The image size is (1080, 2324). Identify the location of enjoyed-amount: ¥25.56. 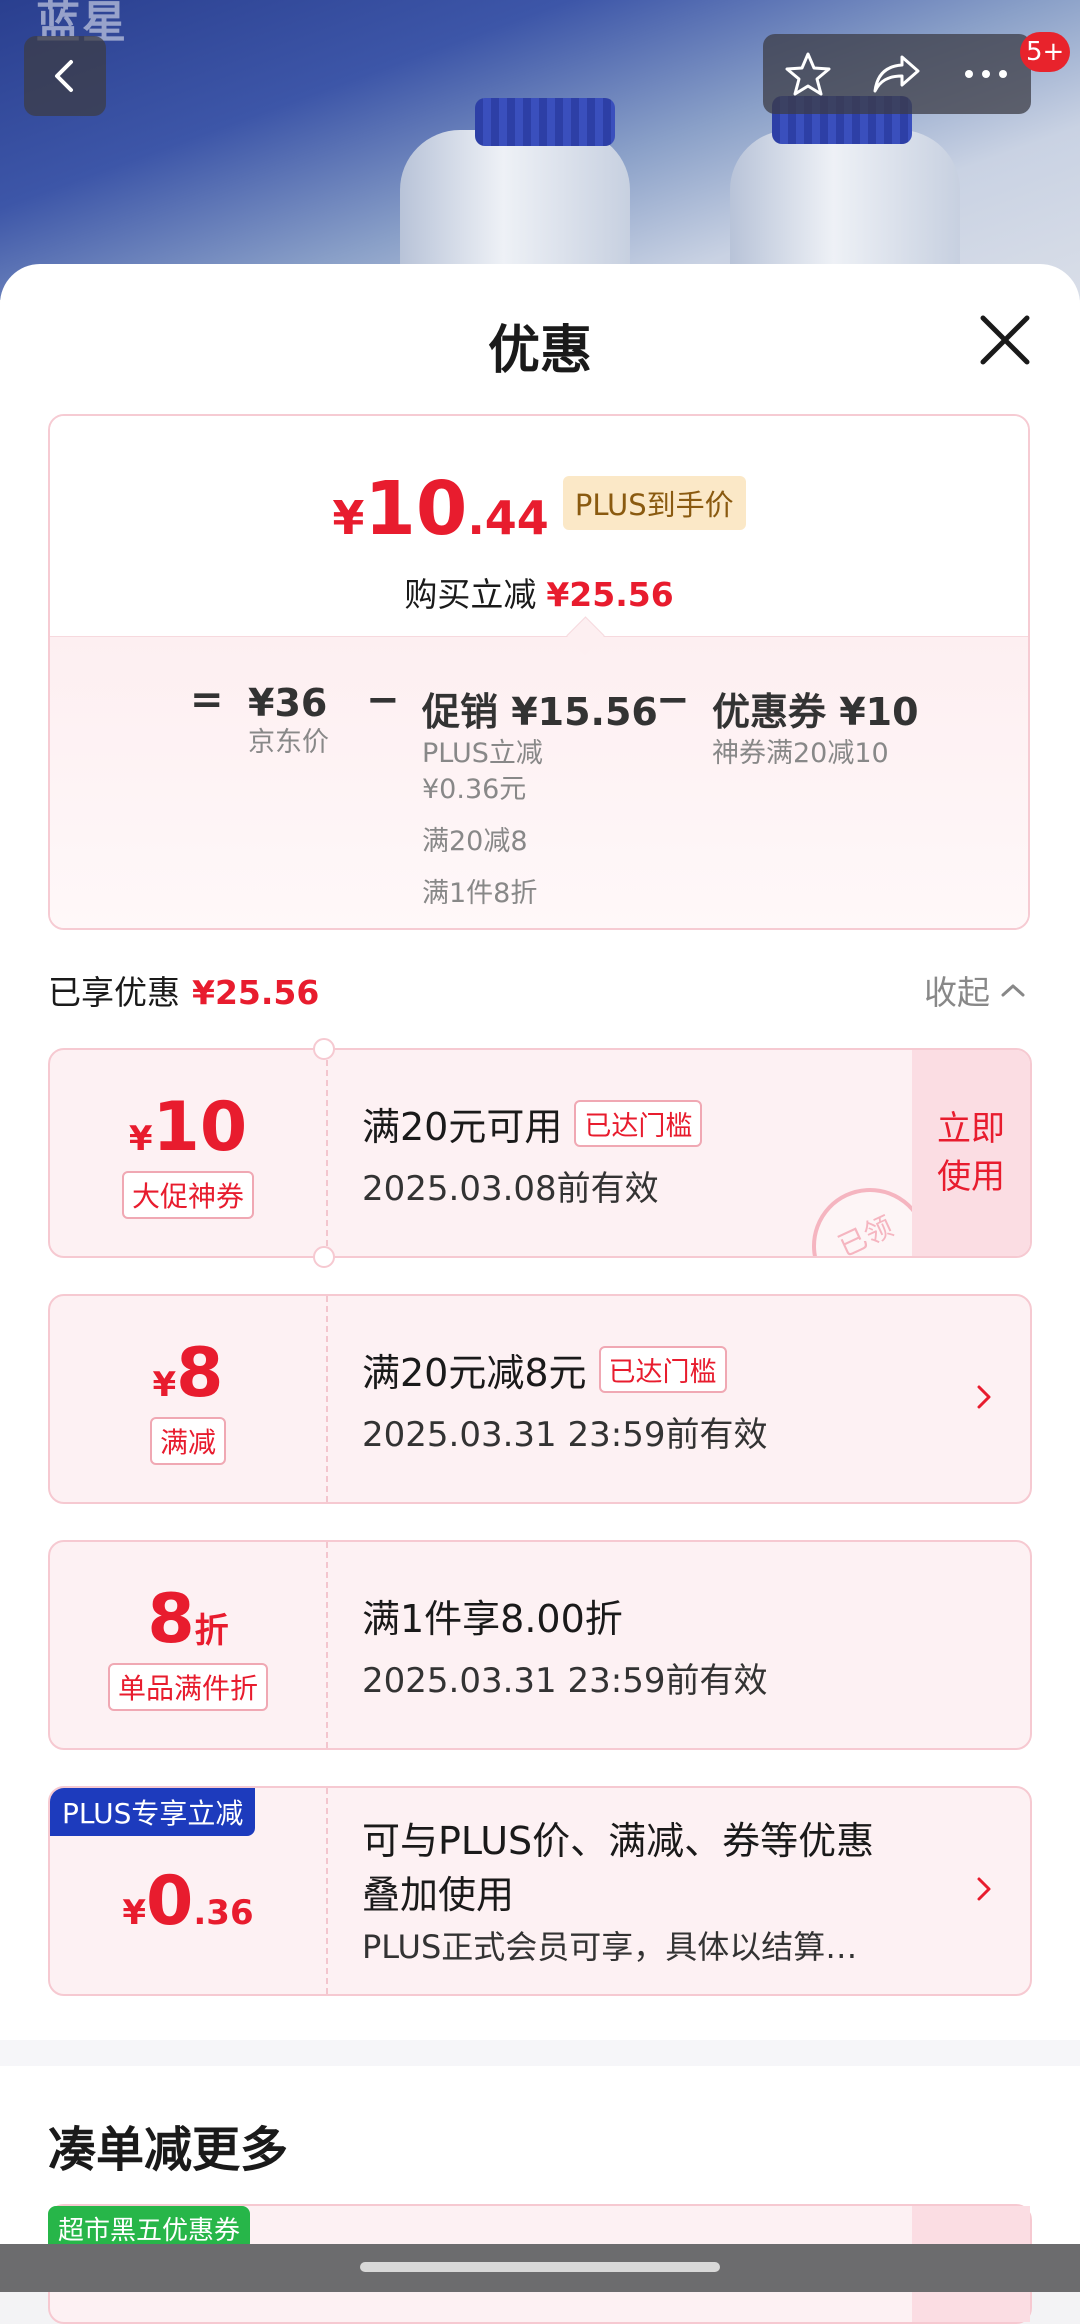
(256, 992).